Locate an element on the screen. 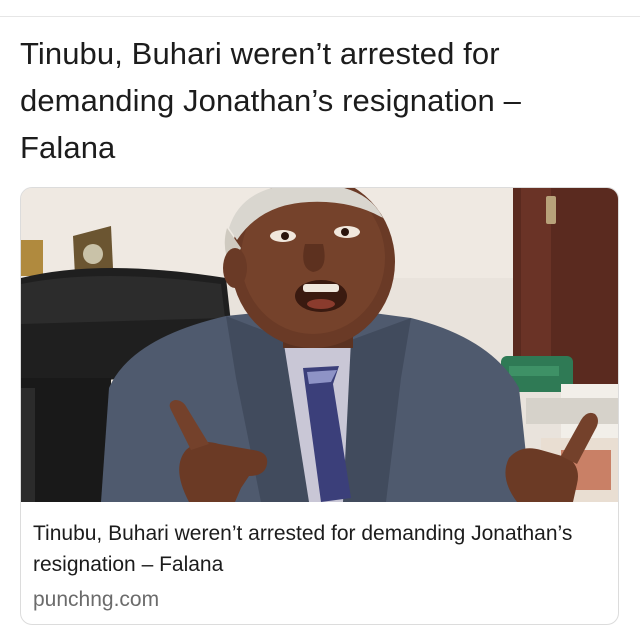  top-divider is located at coordinates (320, 16).